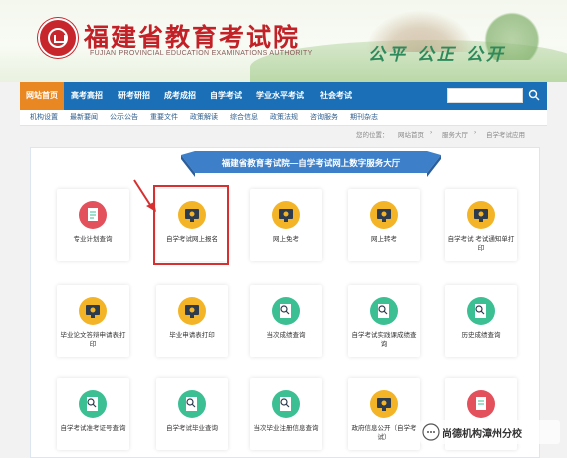 The image size is (567, 458). Describe the element at coordinates (286, 335) in the screenshot. I see `tile-label: 当次成绩查询` at that location.